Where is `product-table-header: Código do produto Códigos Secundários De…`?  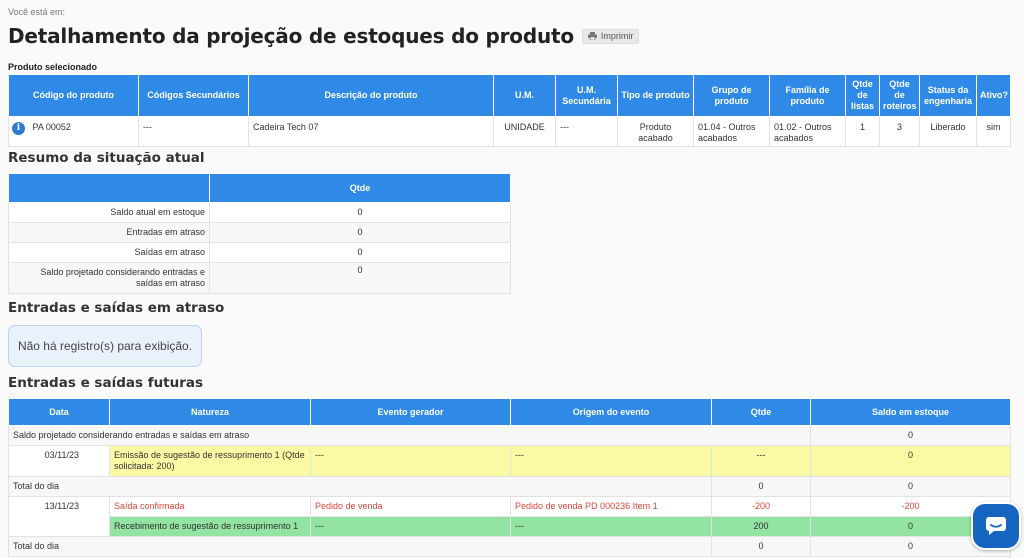
product-table-header: Código do produto Códigos Secundários De… is located at coordinates (509, 95).